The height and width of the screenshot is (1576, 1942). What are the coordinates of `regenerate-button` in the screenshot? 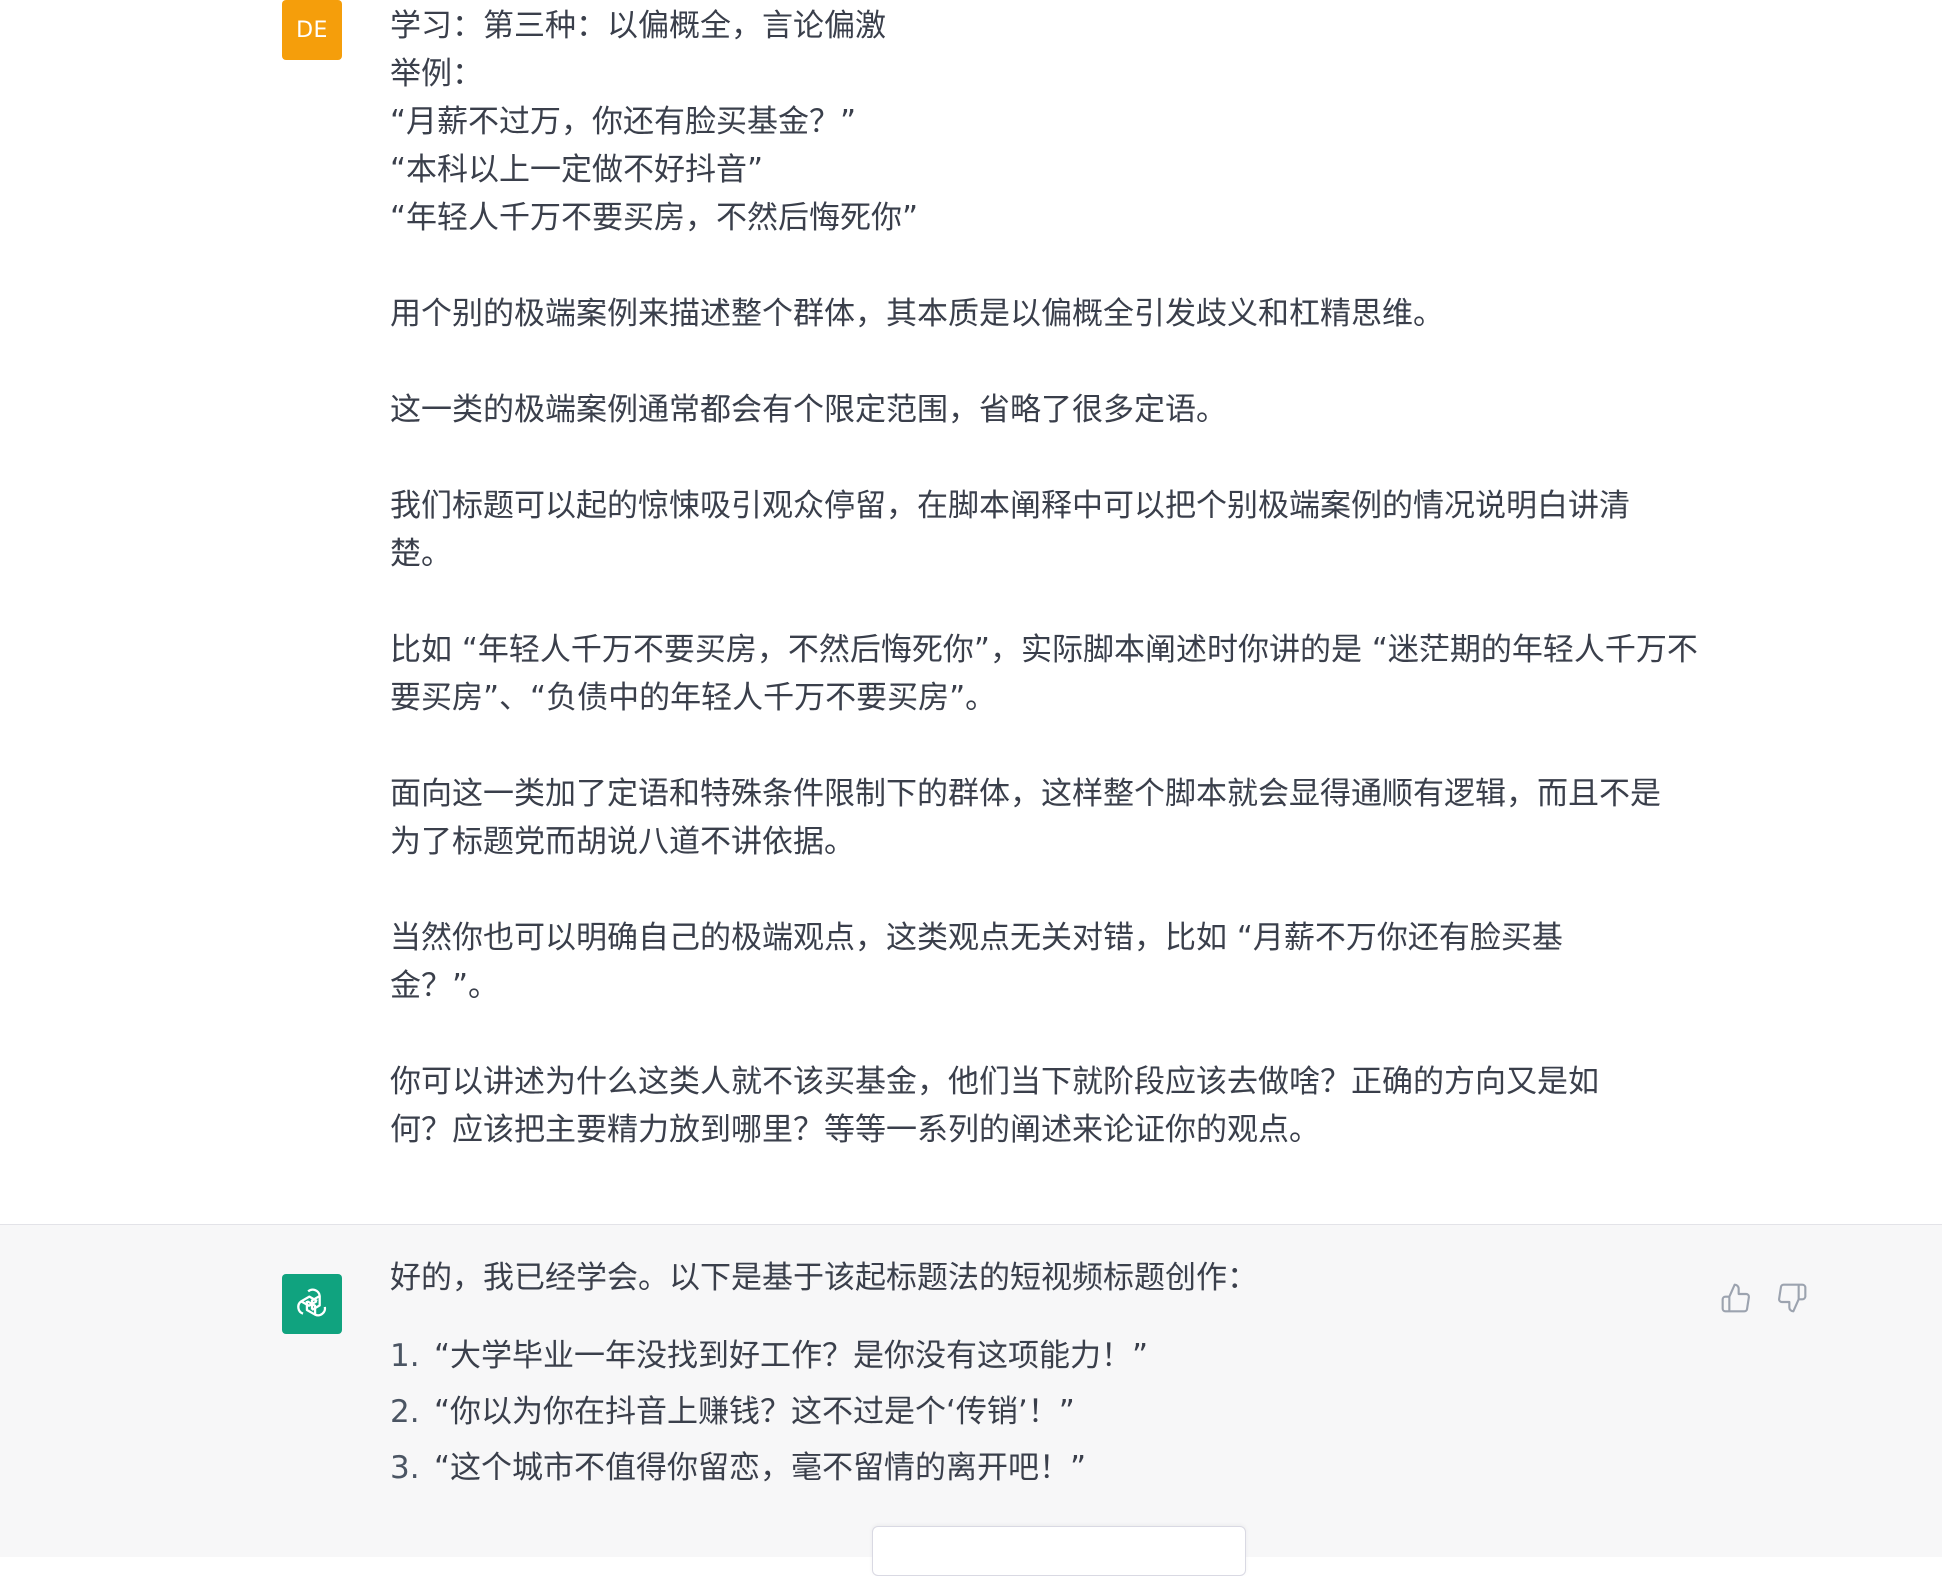 It's located at (1059, 1551).